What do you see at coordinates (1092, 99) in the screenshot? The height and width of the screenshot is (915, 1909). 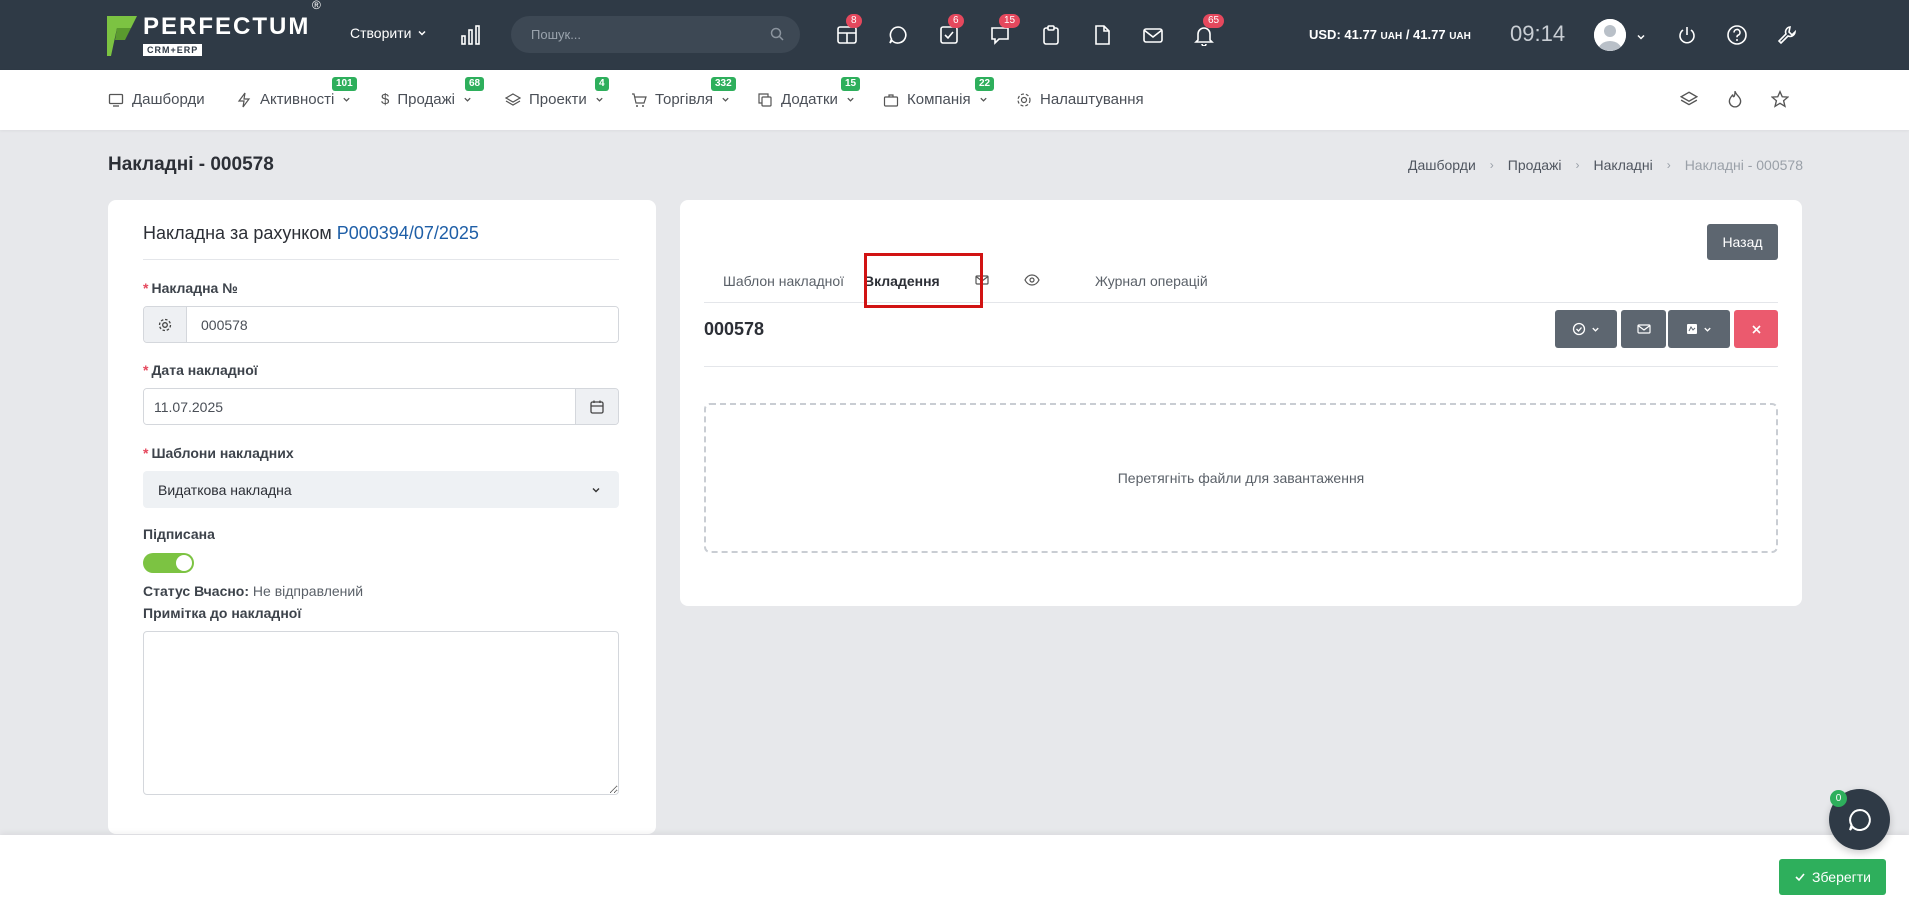 I see `menu-item-label: Налаштування` at bounding box center [1092, 99].